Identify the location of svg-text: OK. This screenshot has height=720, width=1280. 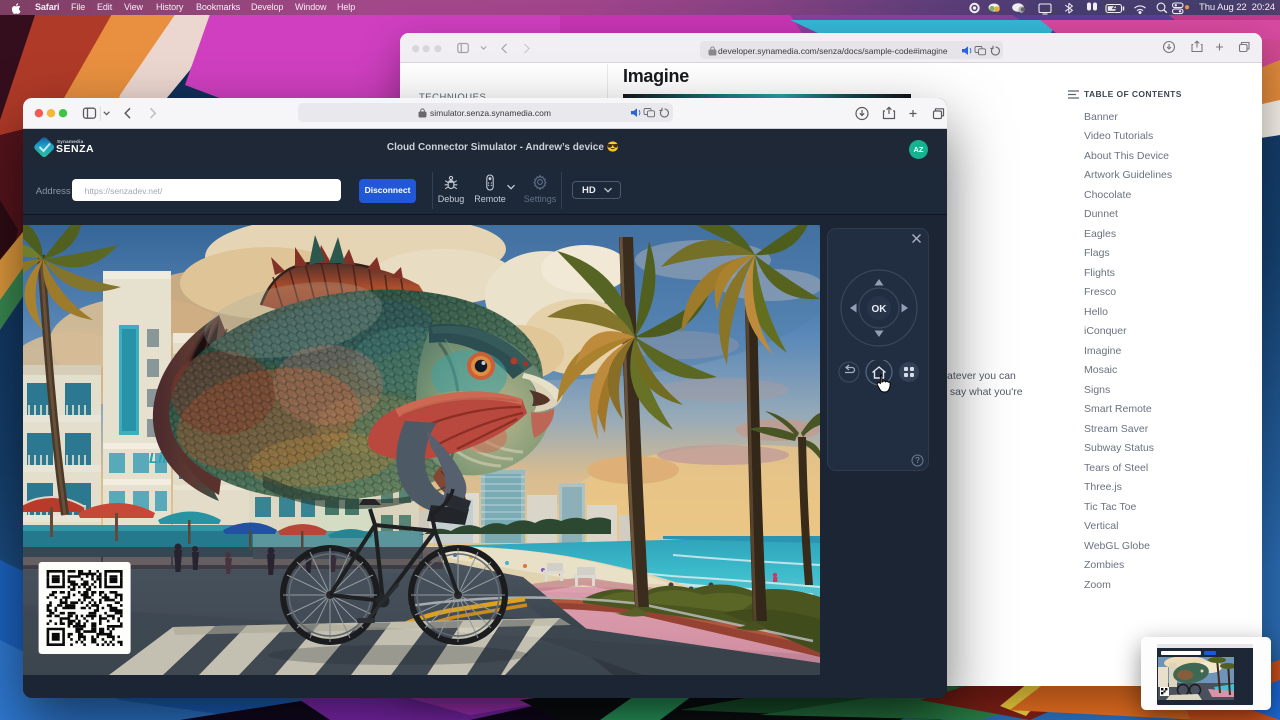
(880, 309).